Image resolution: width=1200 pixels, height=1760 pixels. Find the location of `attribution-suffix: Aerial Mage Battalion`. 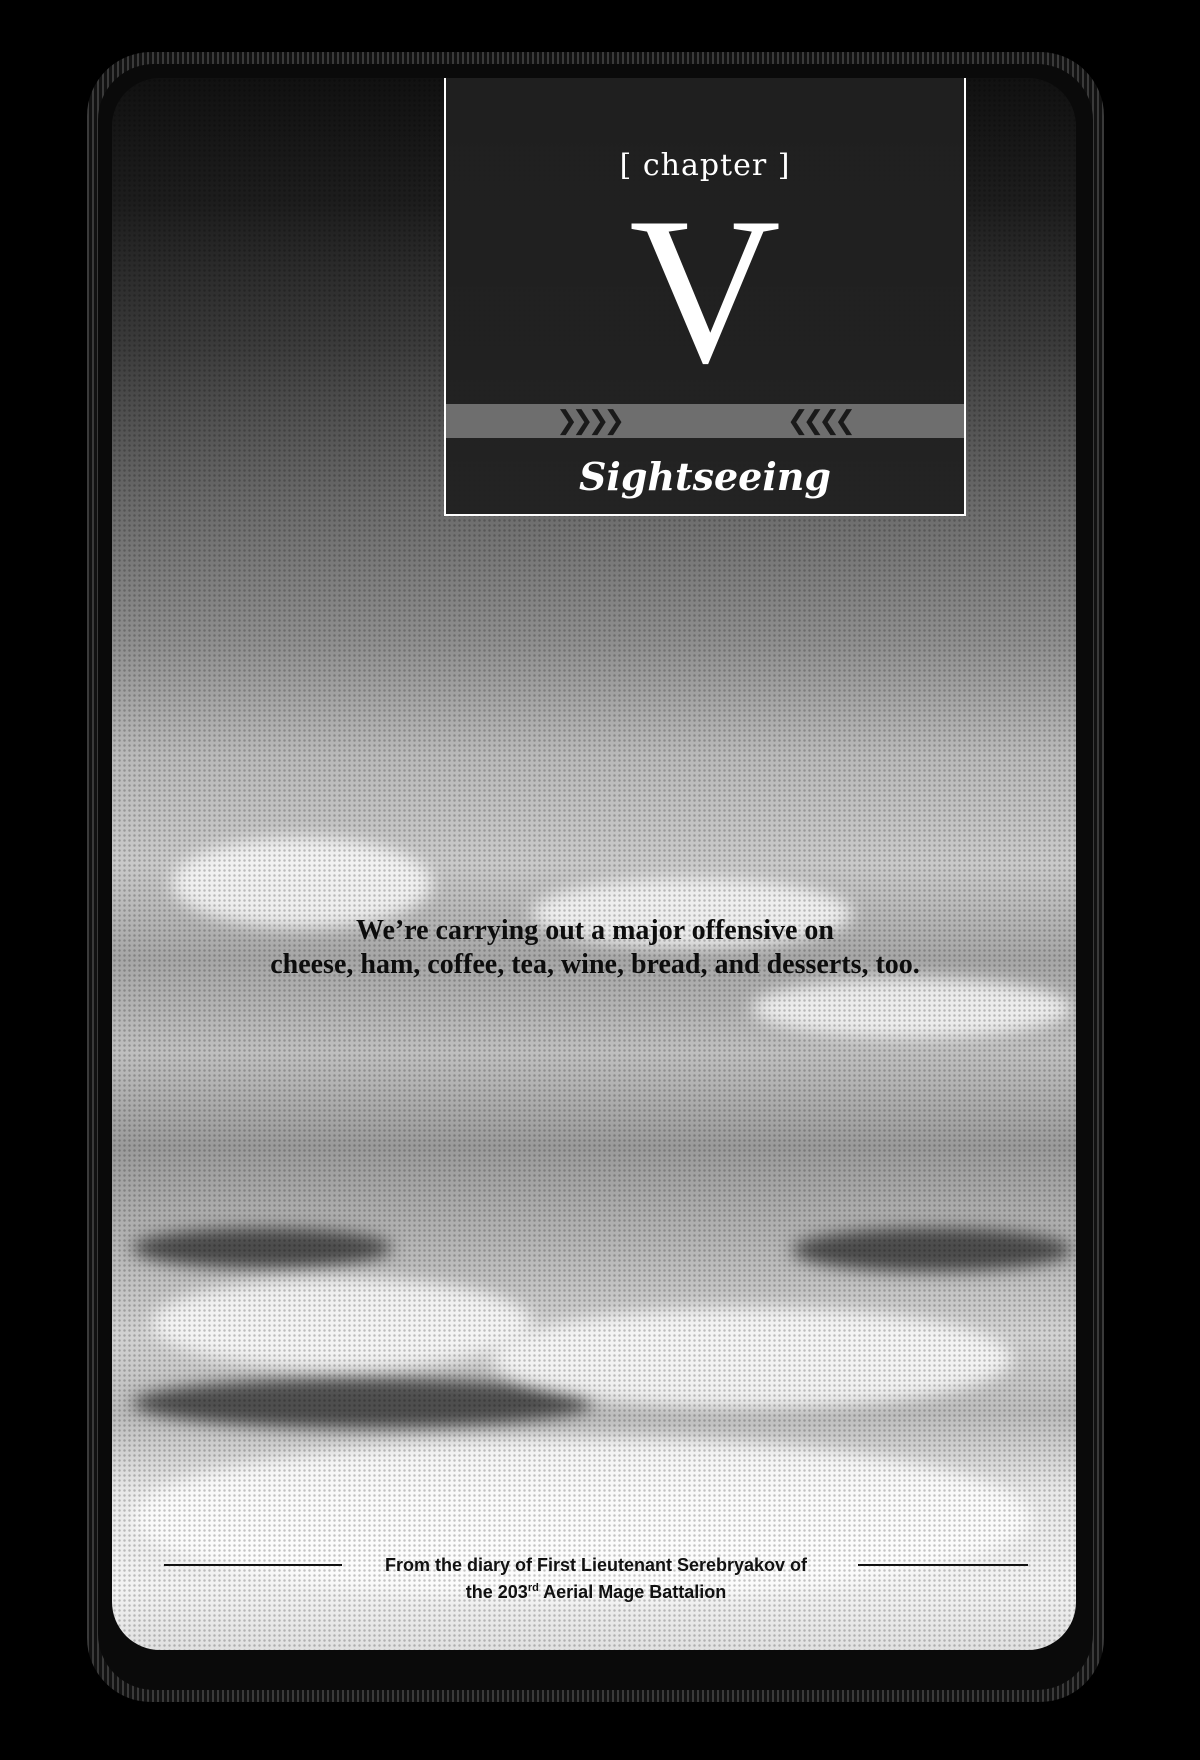

attribution-suffix: Aerial Mage Battalion is located at coordinates (632, 1592).